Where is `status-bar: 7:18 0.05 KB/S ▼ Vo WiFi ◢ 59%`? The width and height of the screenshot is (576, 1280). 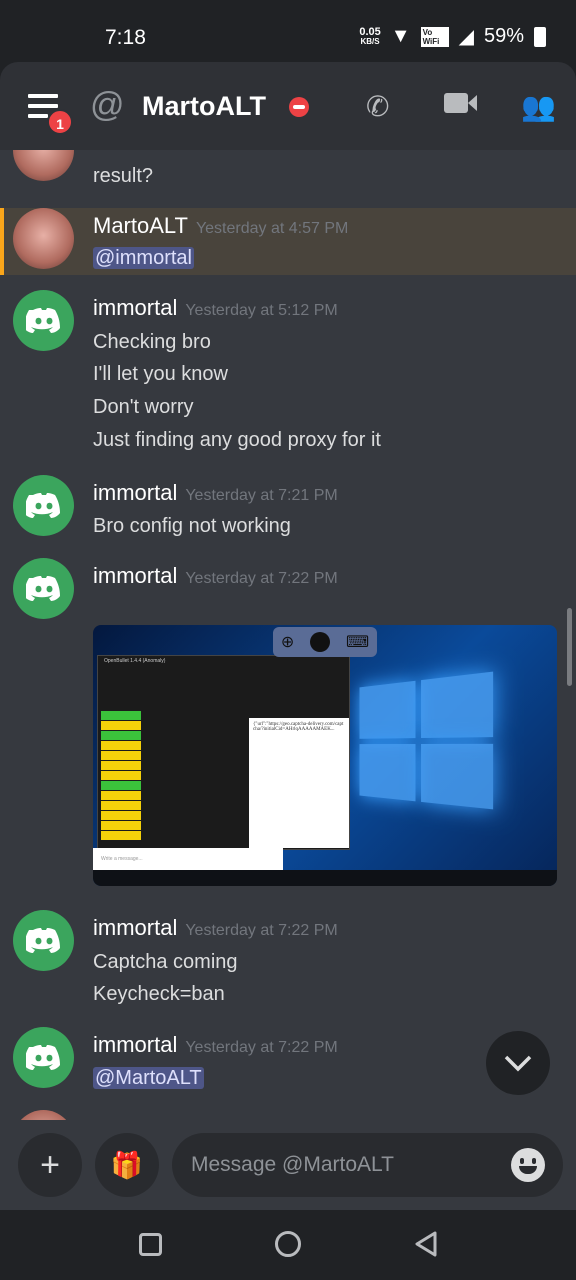
status-bar: 7:18 0.05 KB/S ▼ Vo WiFi ◢ 59% is located at coordinates (288, 31).